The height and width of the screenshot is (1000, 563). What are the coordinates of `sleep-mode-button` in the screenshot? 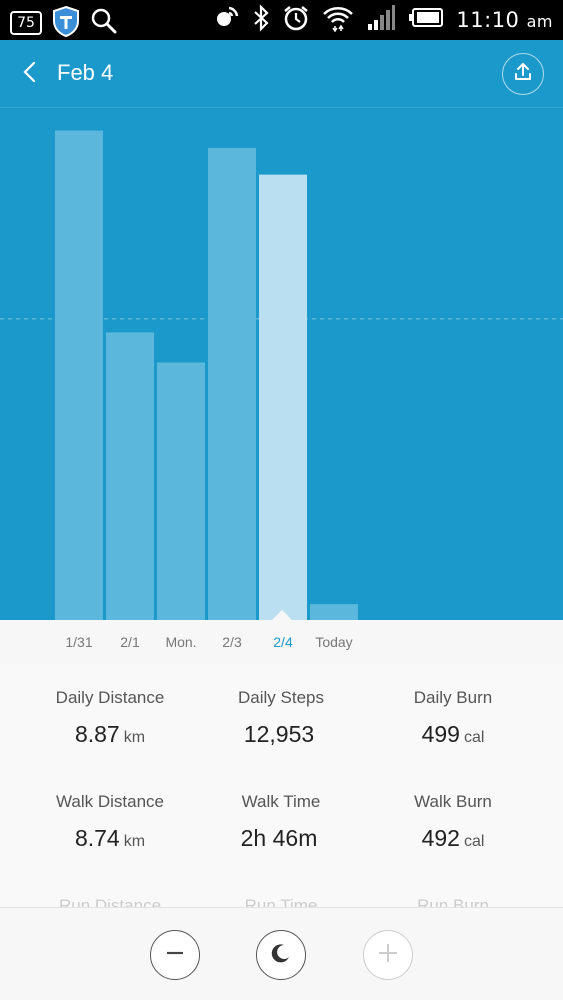 It's located at (281, 955).